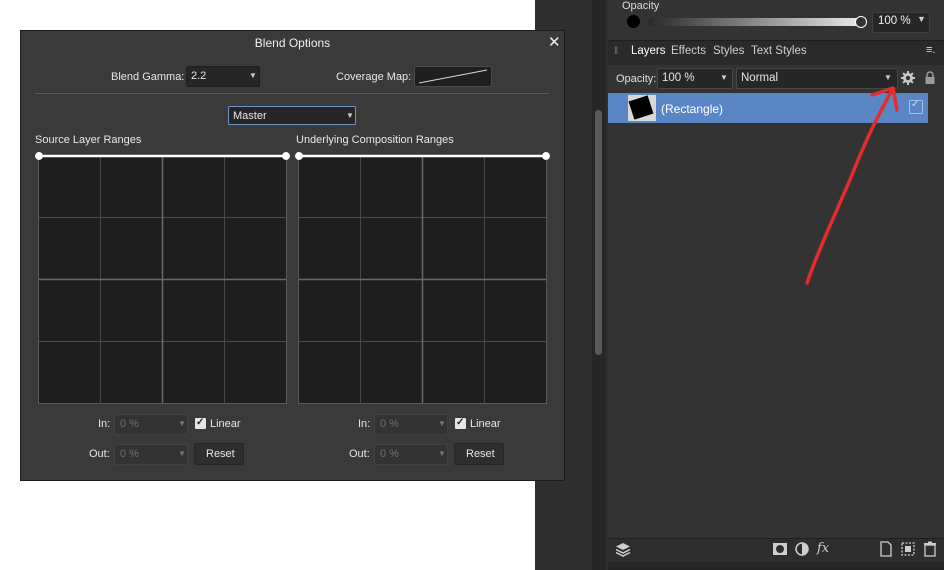 The image size is (944, 570). I want to click on opacity-preview-dot, so click(633, 21).